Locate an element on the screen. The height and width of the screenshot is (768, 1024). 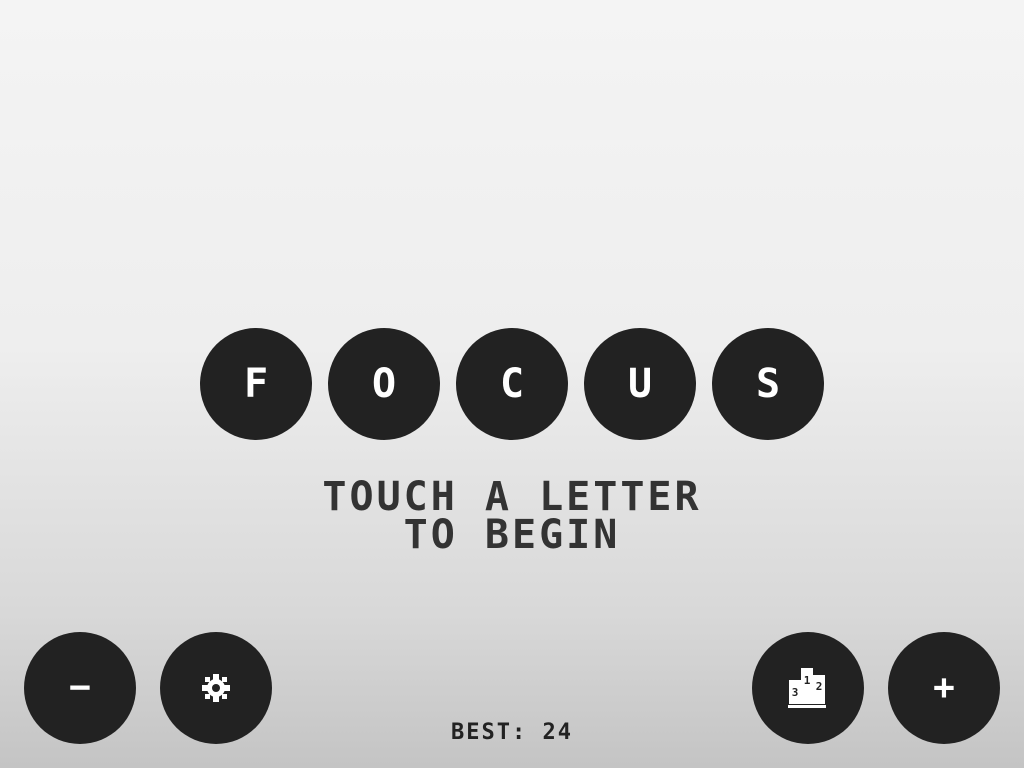
letter-label: U is located at coordinates (640, 384).